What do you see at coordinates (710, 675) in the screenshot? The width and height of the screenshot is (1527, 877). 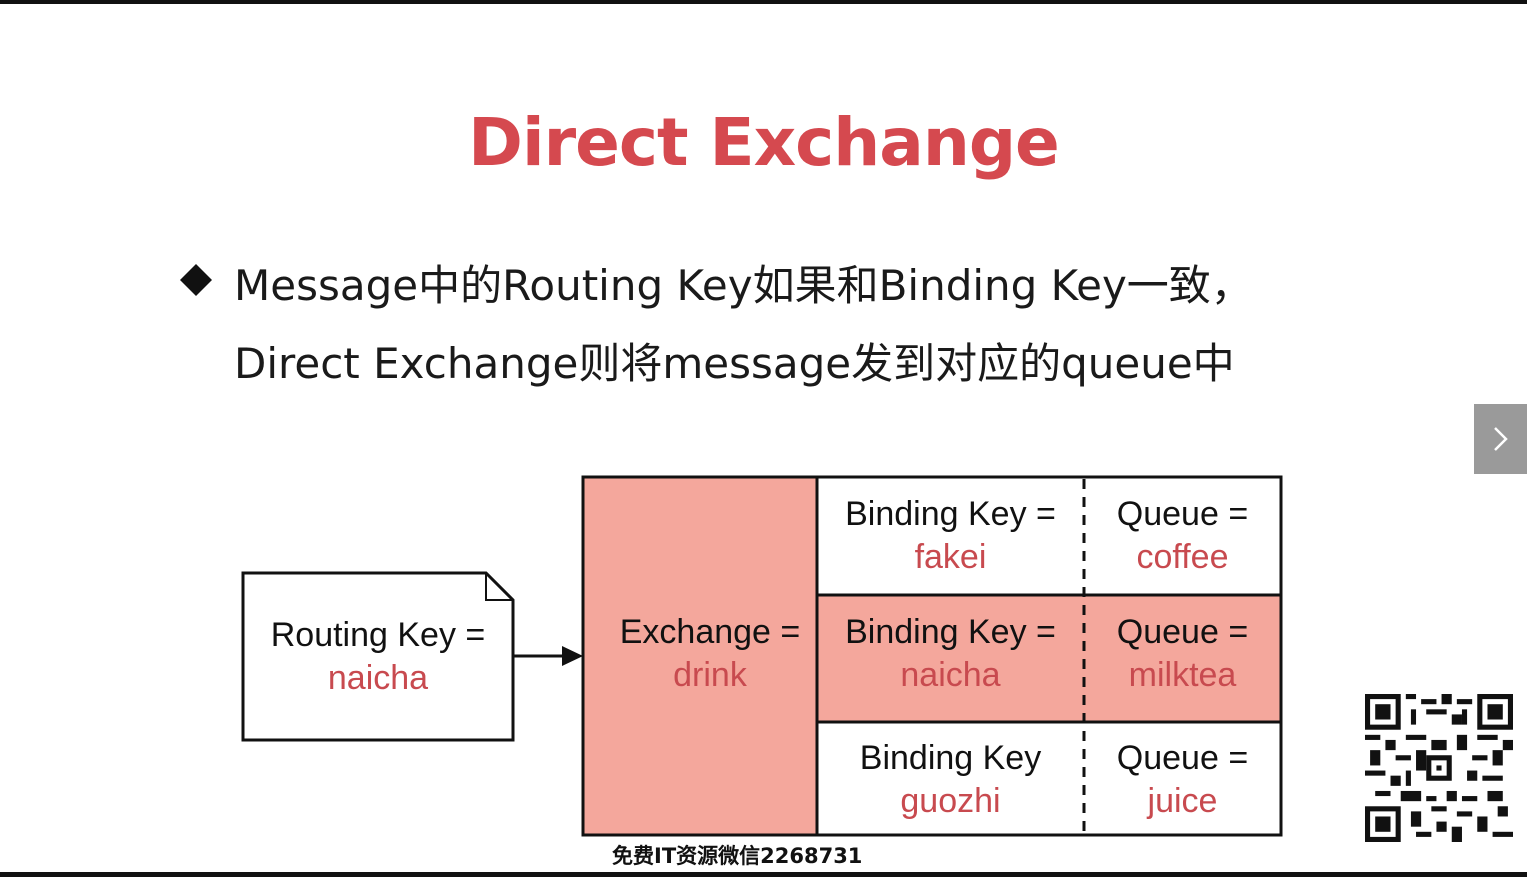 I see `exchange-name-value: drink` at bounding box center [710, 675].